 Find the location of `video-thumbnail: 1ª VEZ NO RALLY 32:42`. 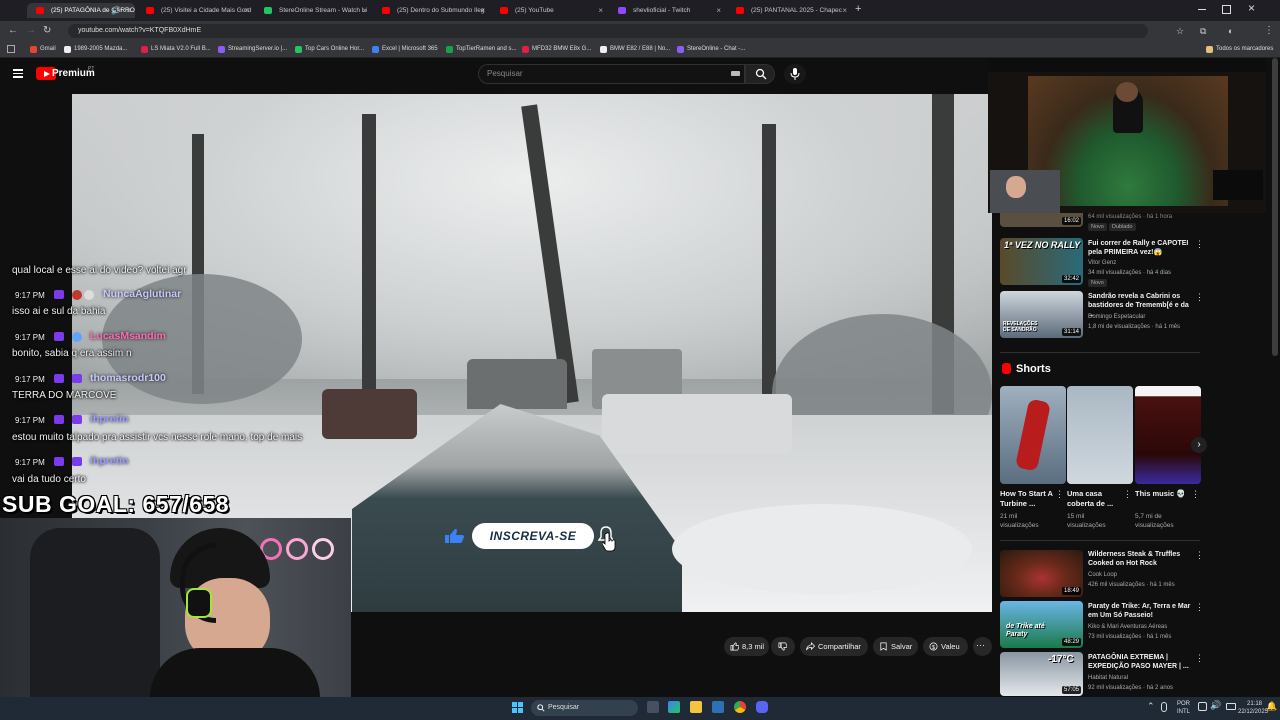

video-thumbnail: 1ª VEZ NO RALLY 32:42 is located at coordinates (1041, 261).